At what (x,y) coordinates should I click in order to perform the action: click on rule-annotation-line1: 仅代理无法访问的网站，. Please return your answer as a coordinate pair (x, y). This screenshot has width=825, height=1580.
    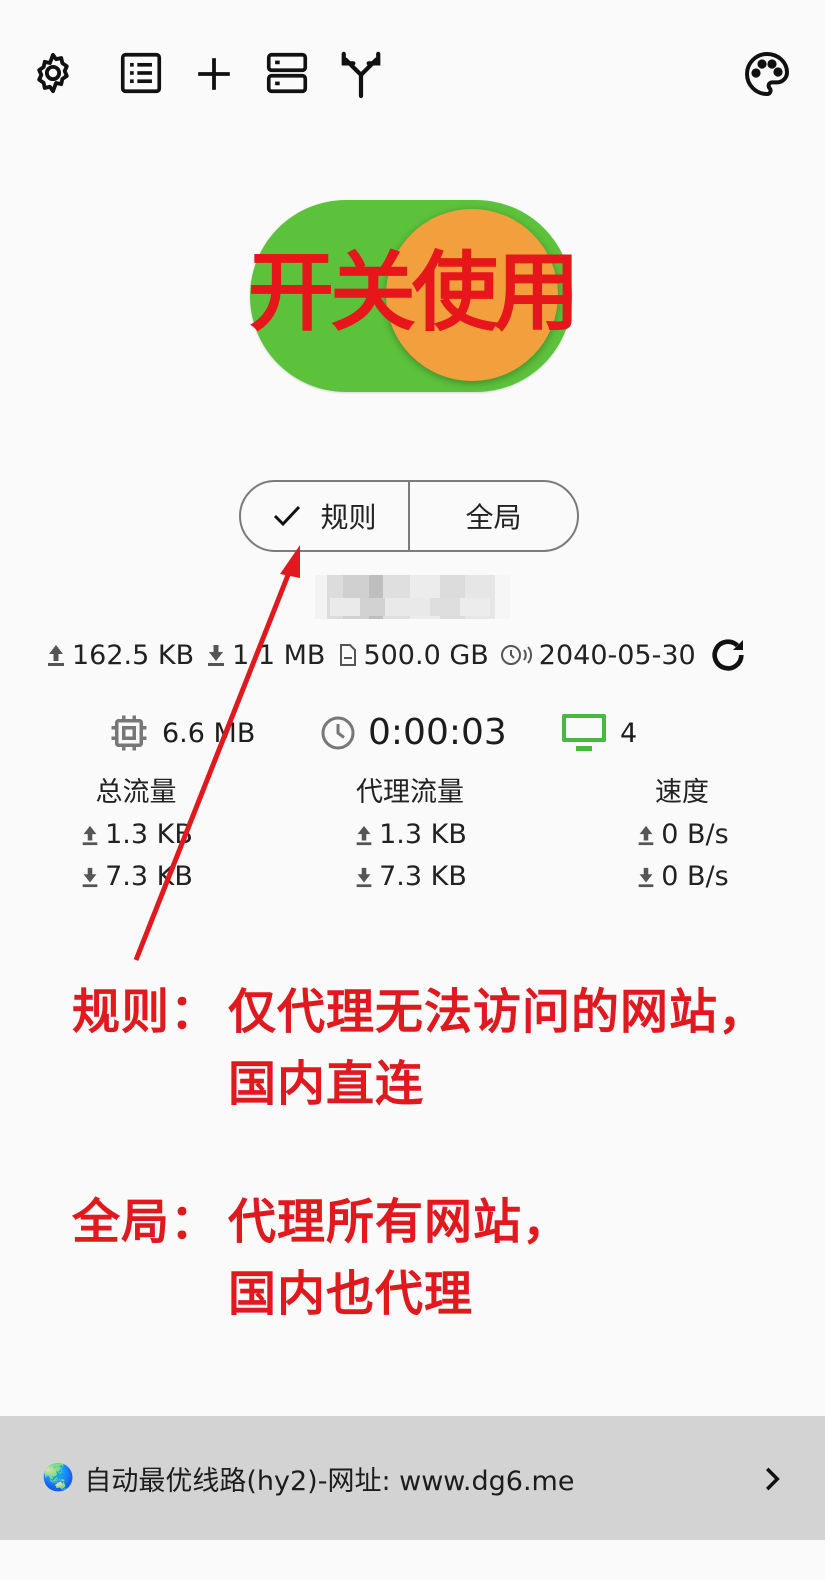
    Looking at the image, I should click on (498, 1012).